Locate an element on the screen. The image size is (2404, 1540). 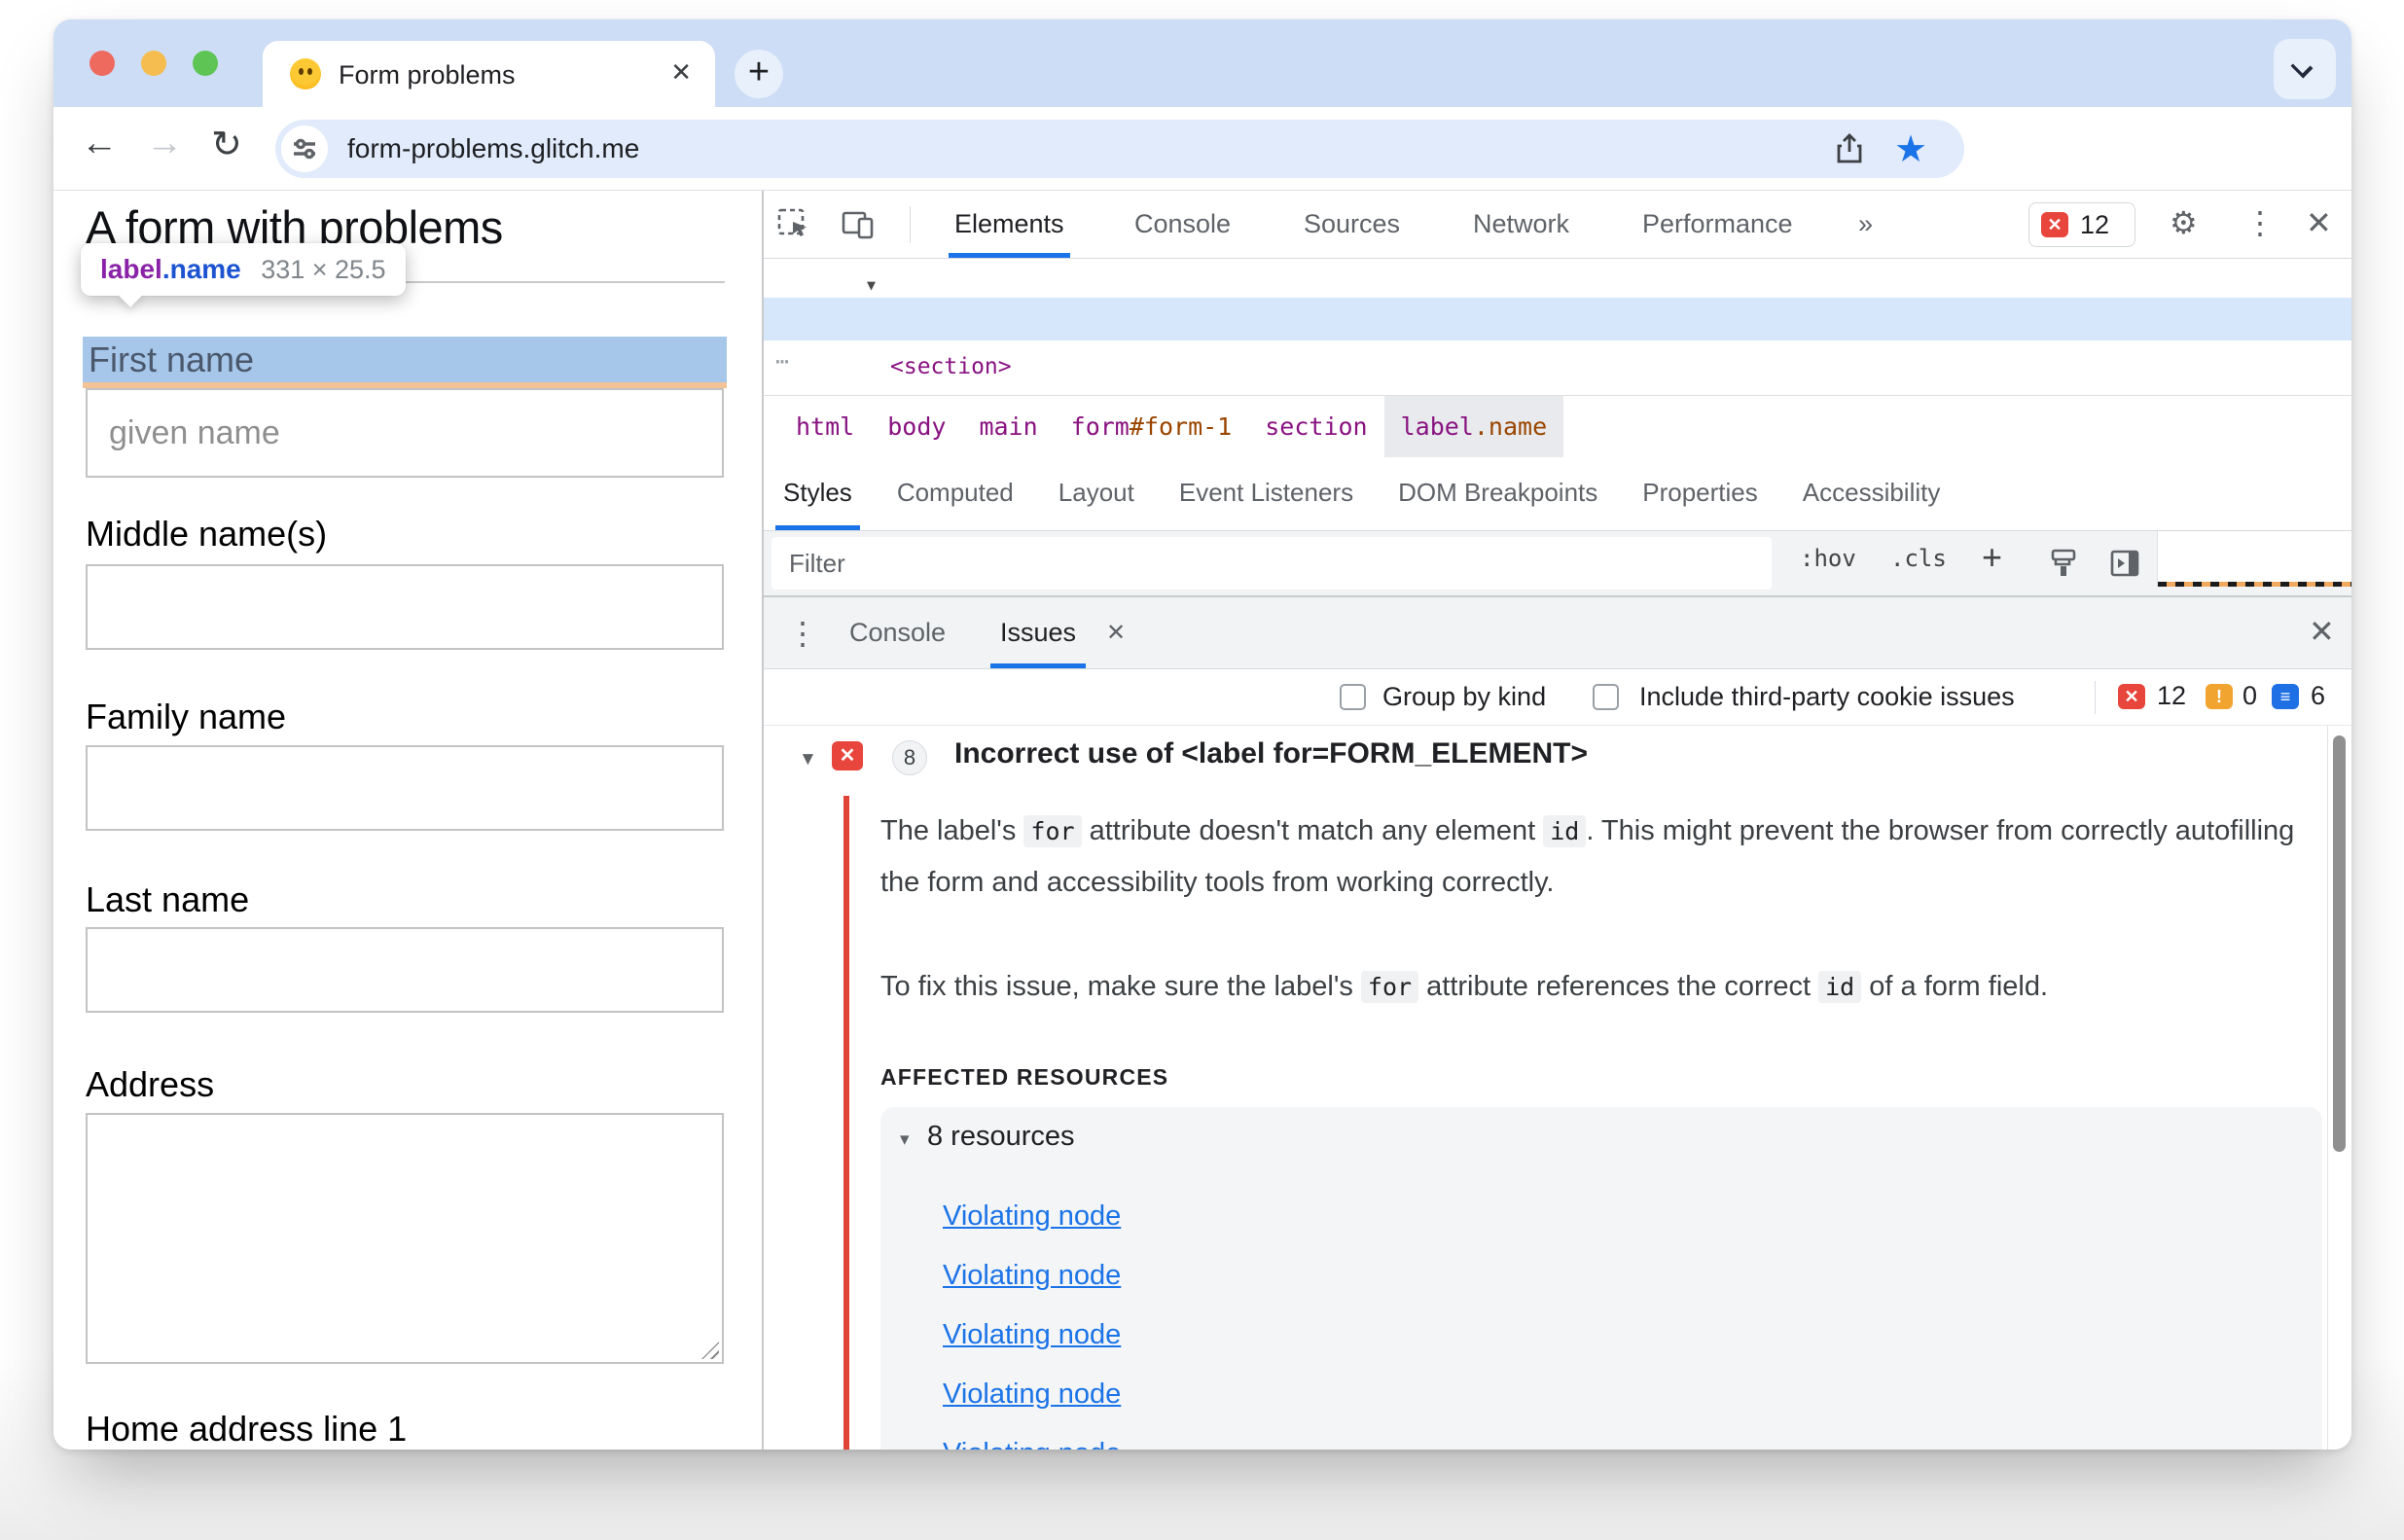
reload-button: ↻ is located at coordinates (226, 144).